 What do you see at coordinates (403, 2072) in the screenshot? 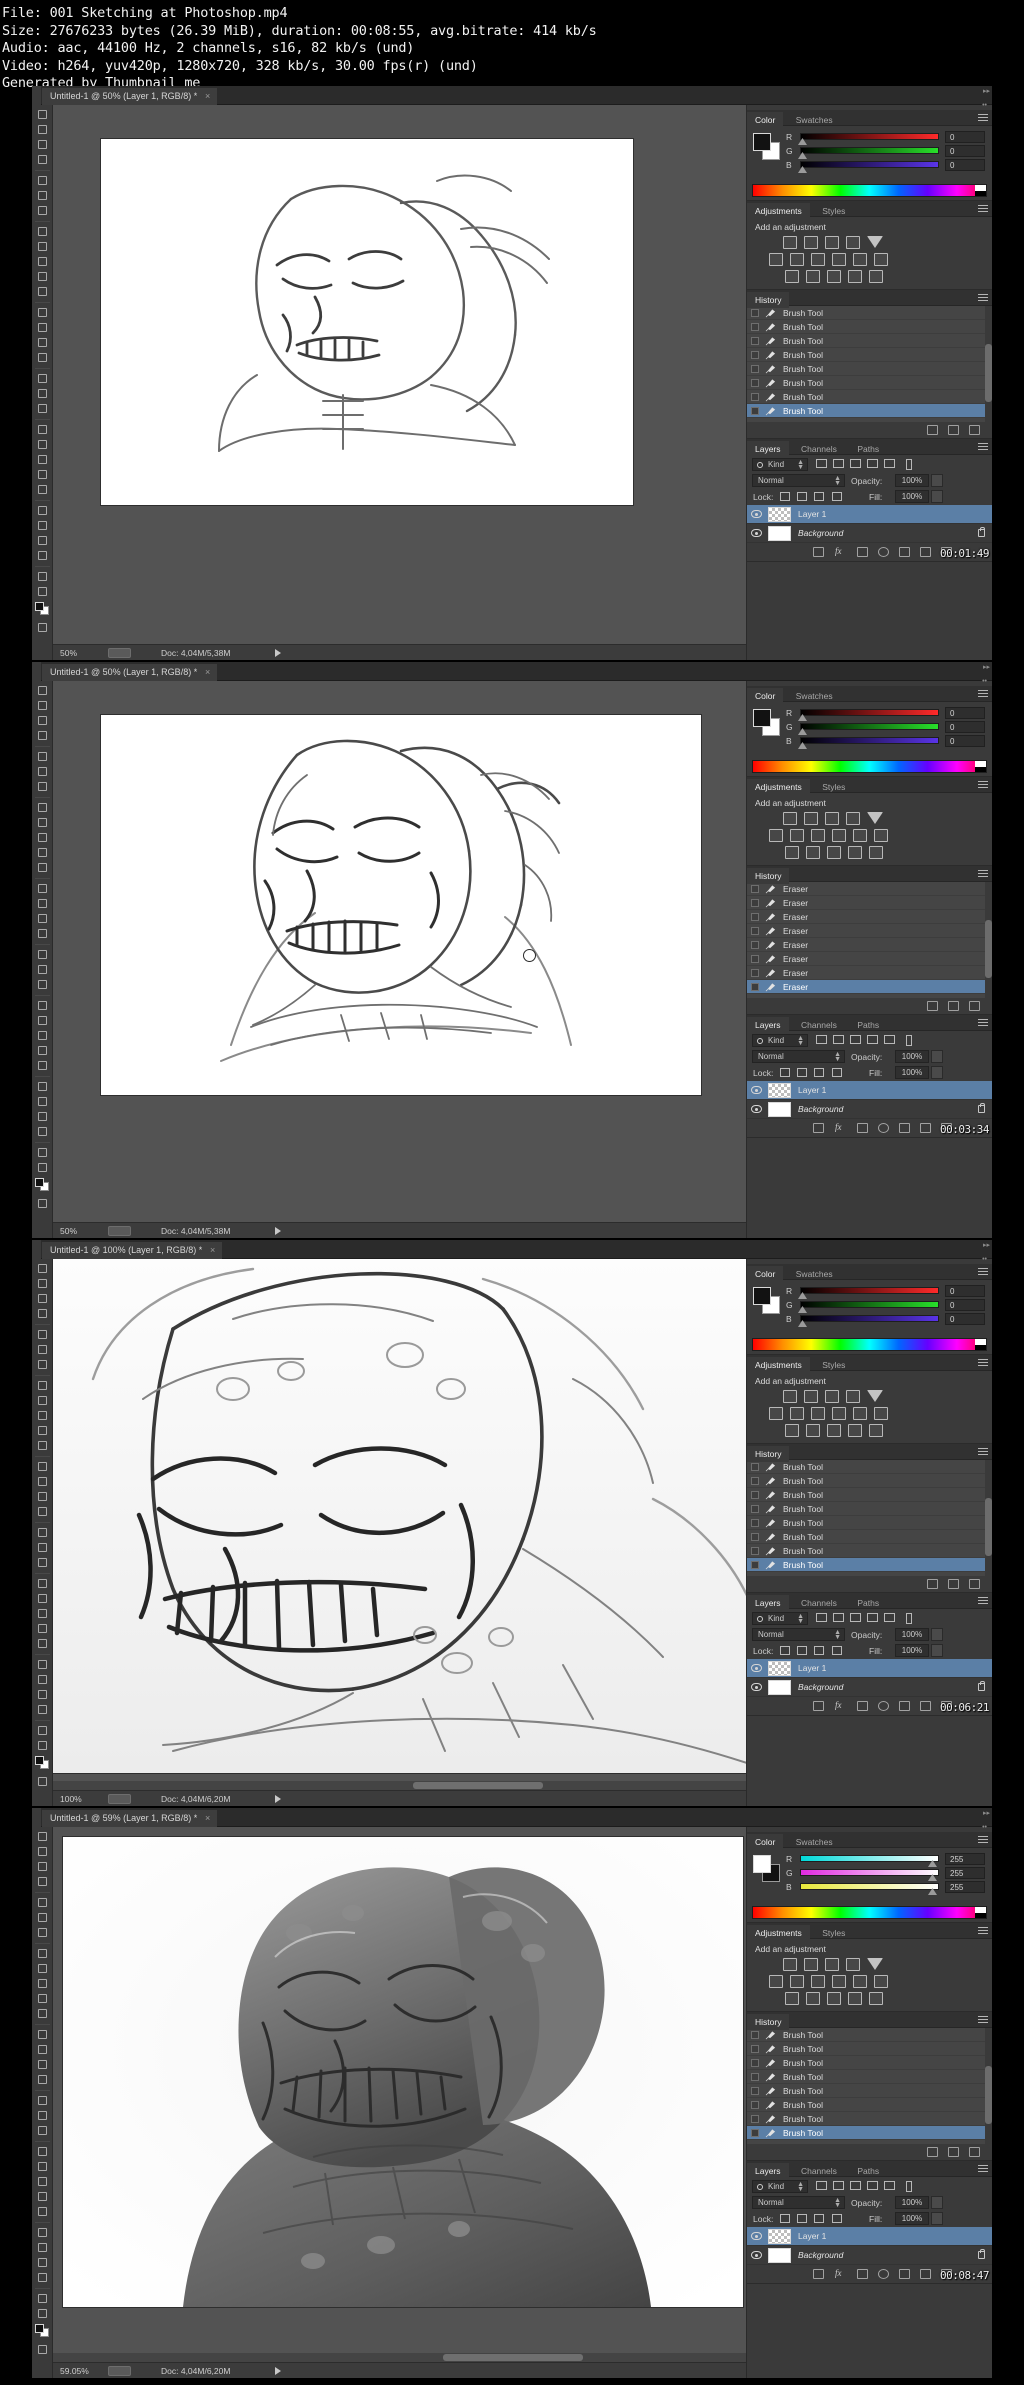
I see `artboard` at bounding box center [403, 2072].